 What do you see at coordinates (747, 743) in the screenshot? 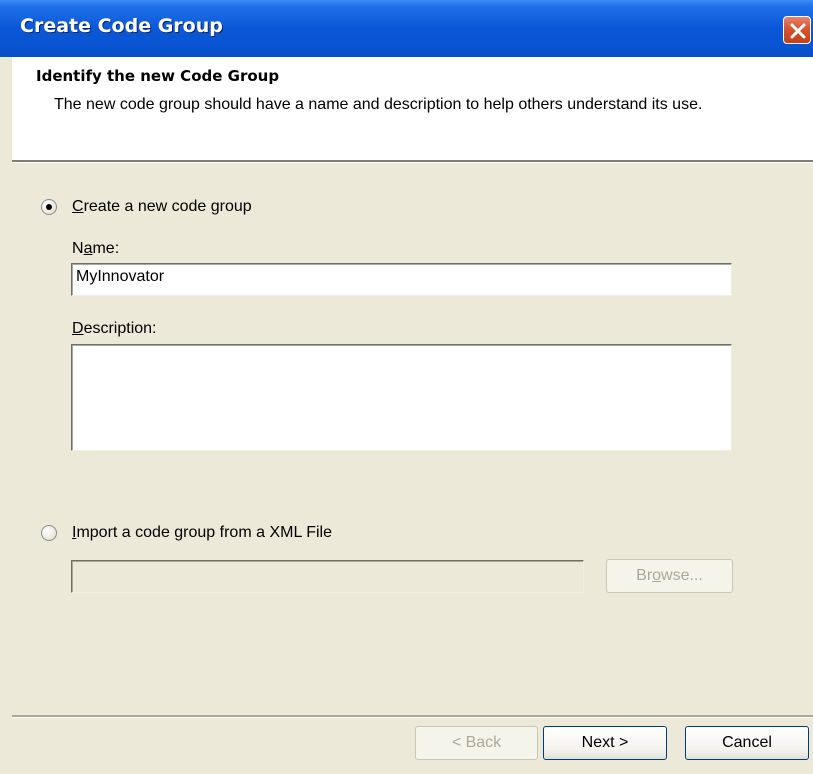
I see `cancel-button: Cancel` at bounding box center [747, 743].